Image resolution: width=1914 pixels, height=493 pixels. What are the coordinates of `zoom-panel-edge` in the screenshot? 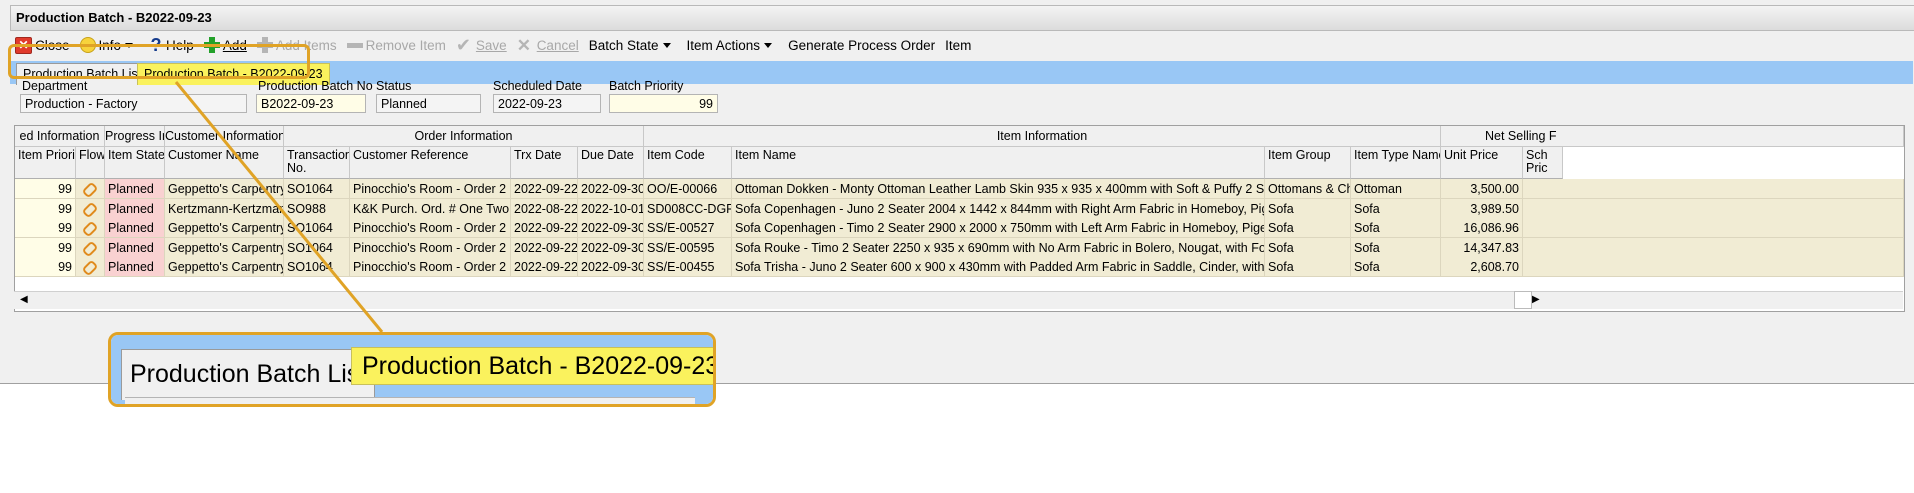 It's located at (410, 400).